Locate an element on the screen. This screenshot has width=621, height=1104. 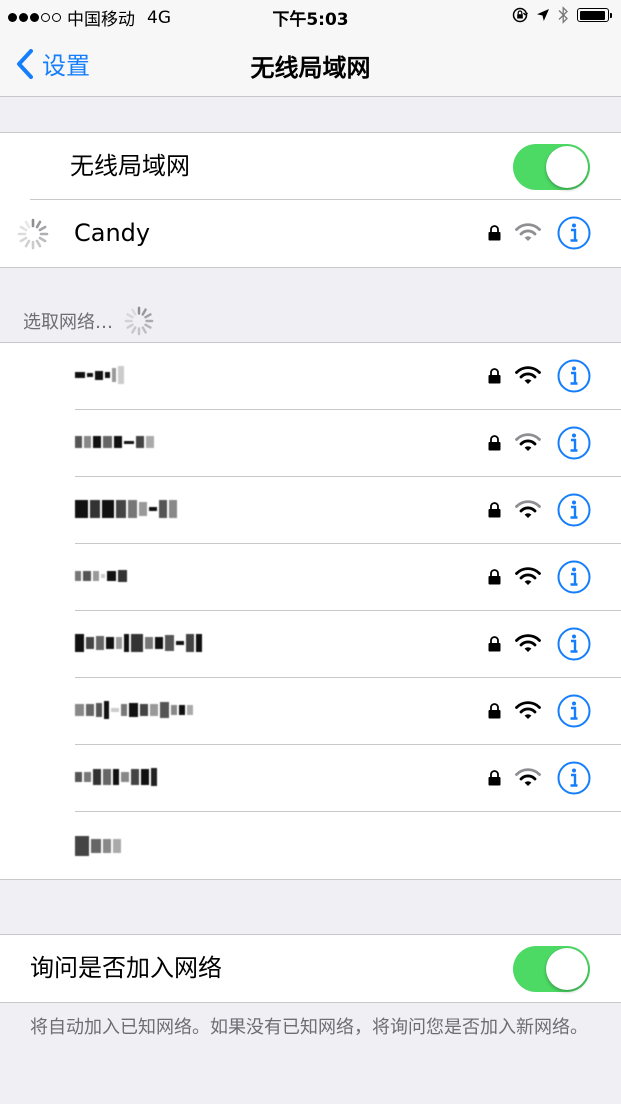
network-row-other is located at coordinates (310, 845).